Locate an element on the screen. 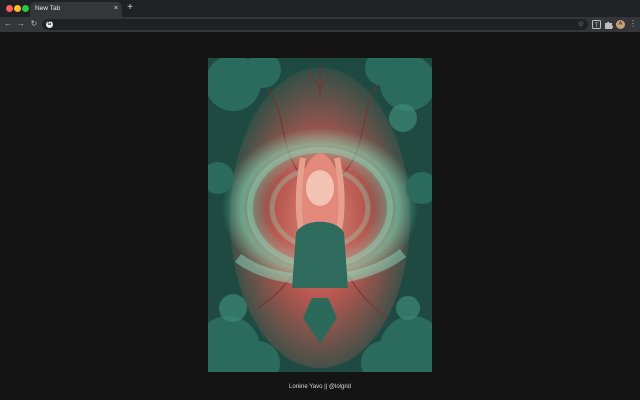 Image resolution: width=640 pixels, height=400 pixels. profile-avatar: A is located at coordinates (620, 24).